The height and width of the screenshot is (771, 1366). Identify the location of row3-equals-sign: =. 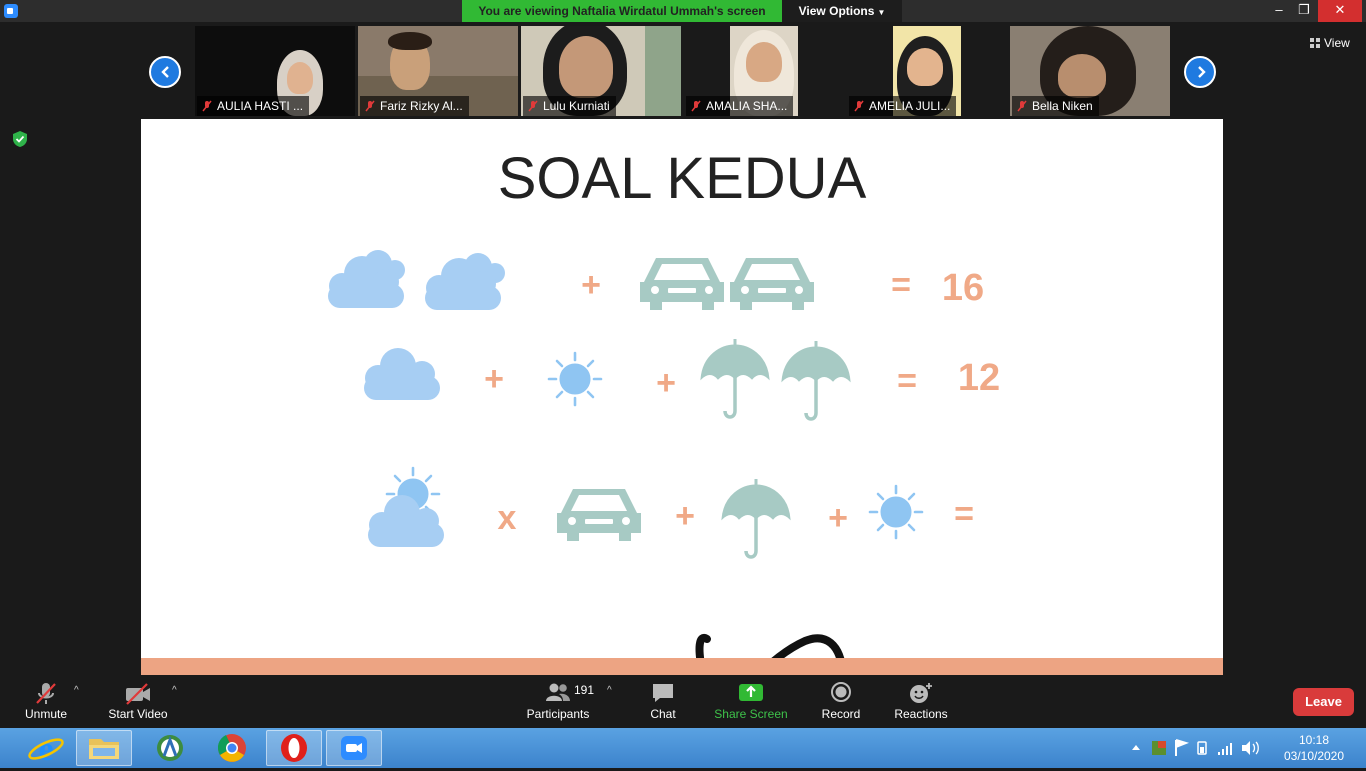
(964, 514).